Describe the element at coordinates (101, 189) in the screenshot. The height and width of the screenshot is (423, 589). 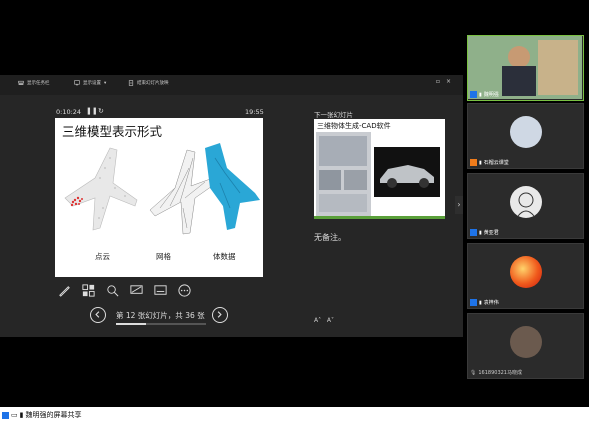
I see `point-cloud-airplane` at that location.